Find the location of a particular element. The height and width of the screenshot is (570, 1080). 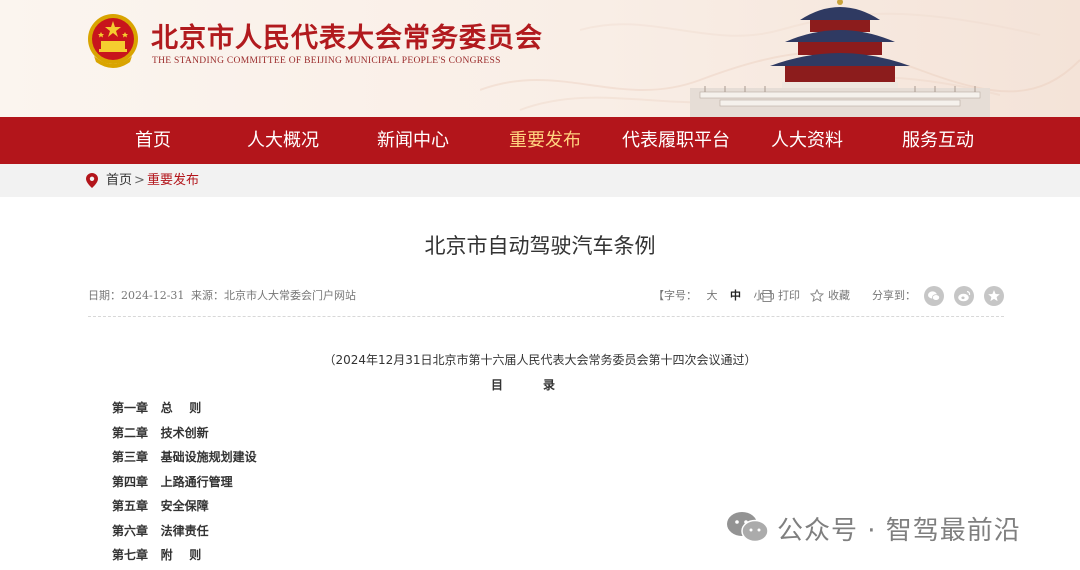

chapter-number: 第四章 is located at coordinates (130, 482).